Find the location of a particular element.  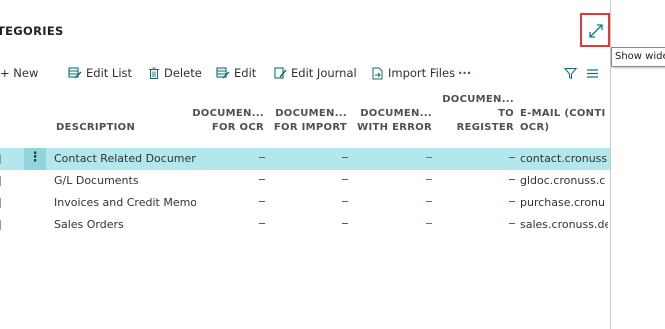

new-label: + New is located at coordinates (19, 73).